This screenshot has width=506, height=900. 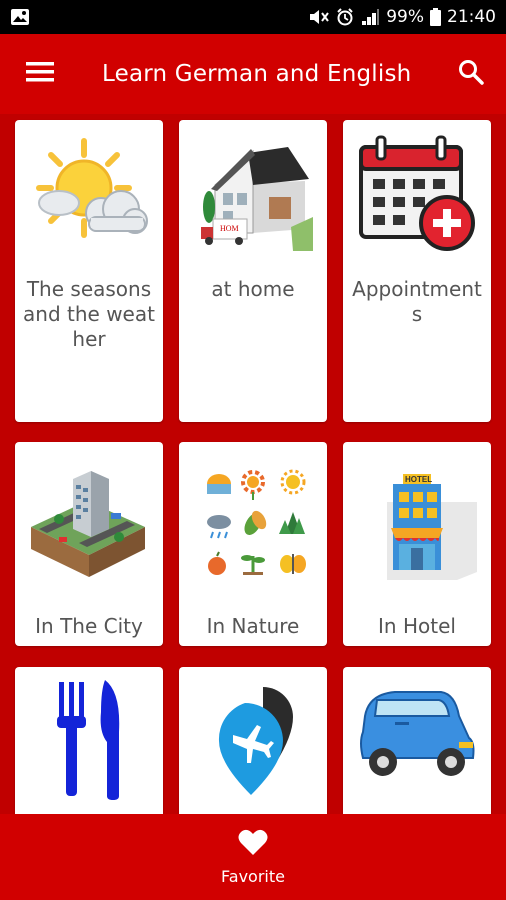 I want to click on weather-icon, so click(x=89, y=192).